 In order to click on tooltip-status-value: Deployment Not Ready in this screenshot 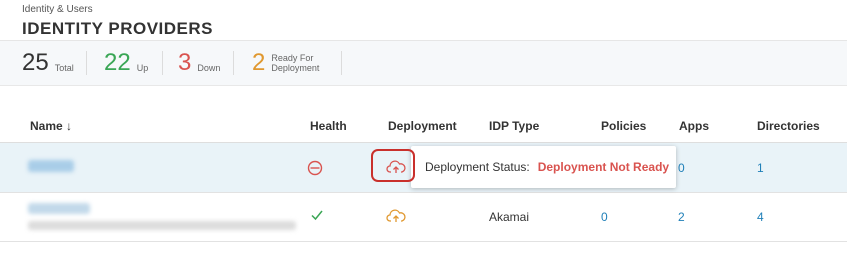, I will do `click(603, 167)`.